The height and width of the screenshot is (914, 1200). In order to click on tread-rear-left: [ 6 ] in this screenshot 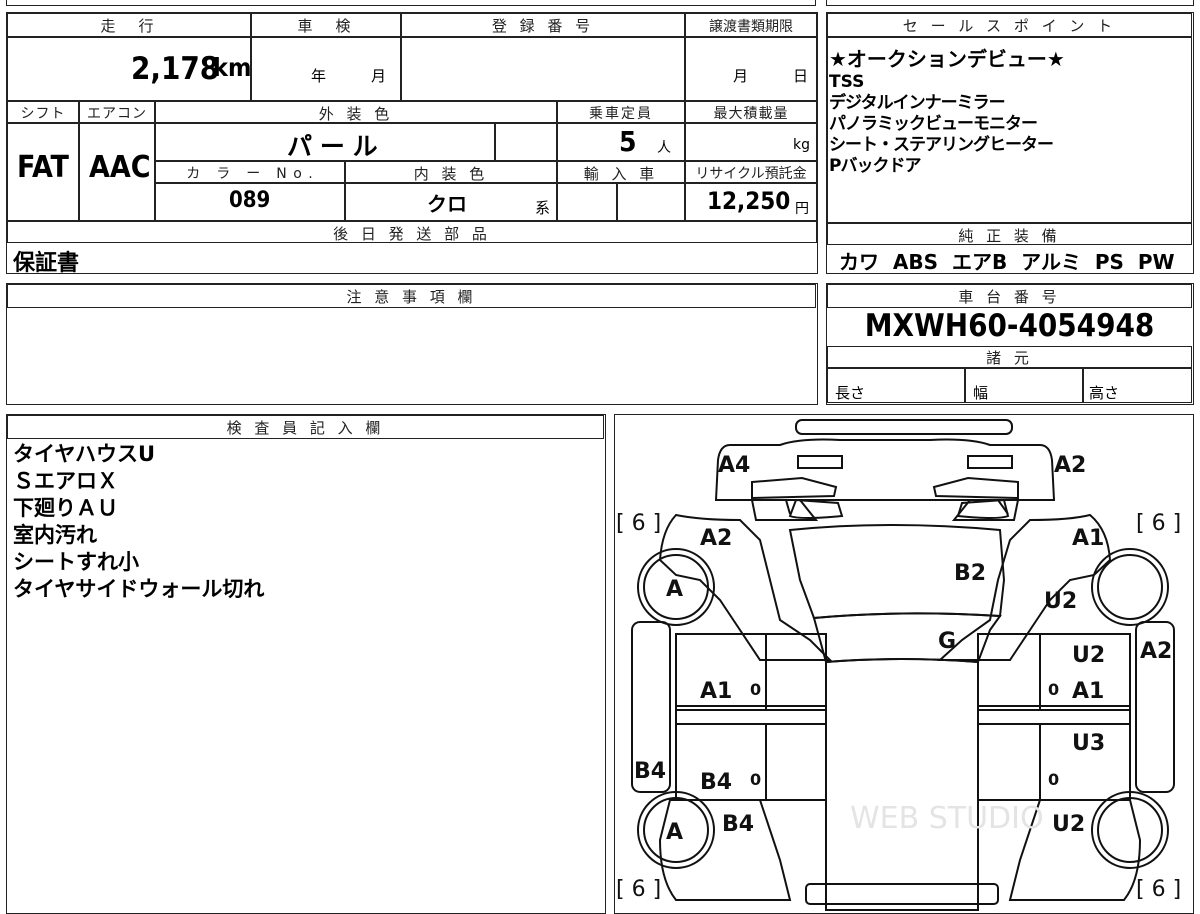, I will do `click(638, 889)`.